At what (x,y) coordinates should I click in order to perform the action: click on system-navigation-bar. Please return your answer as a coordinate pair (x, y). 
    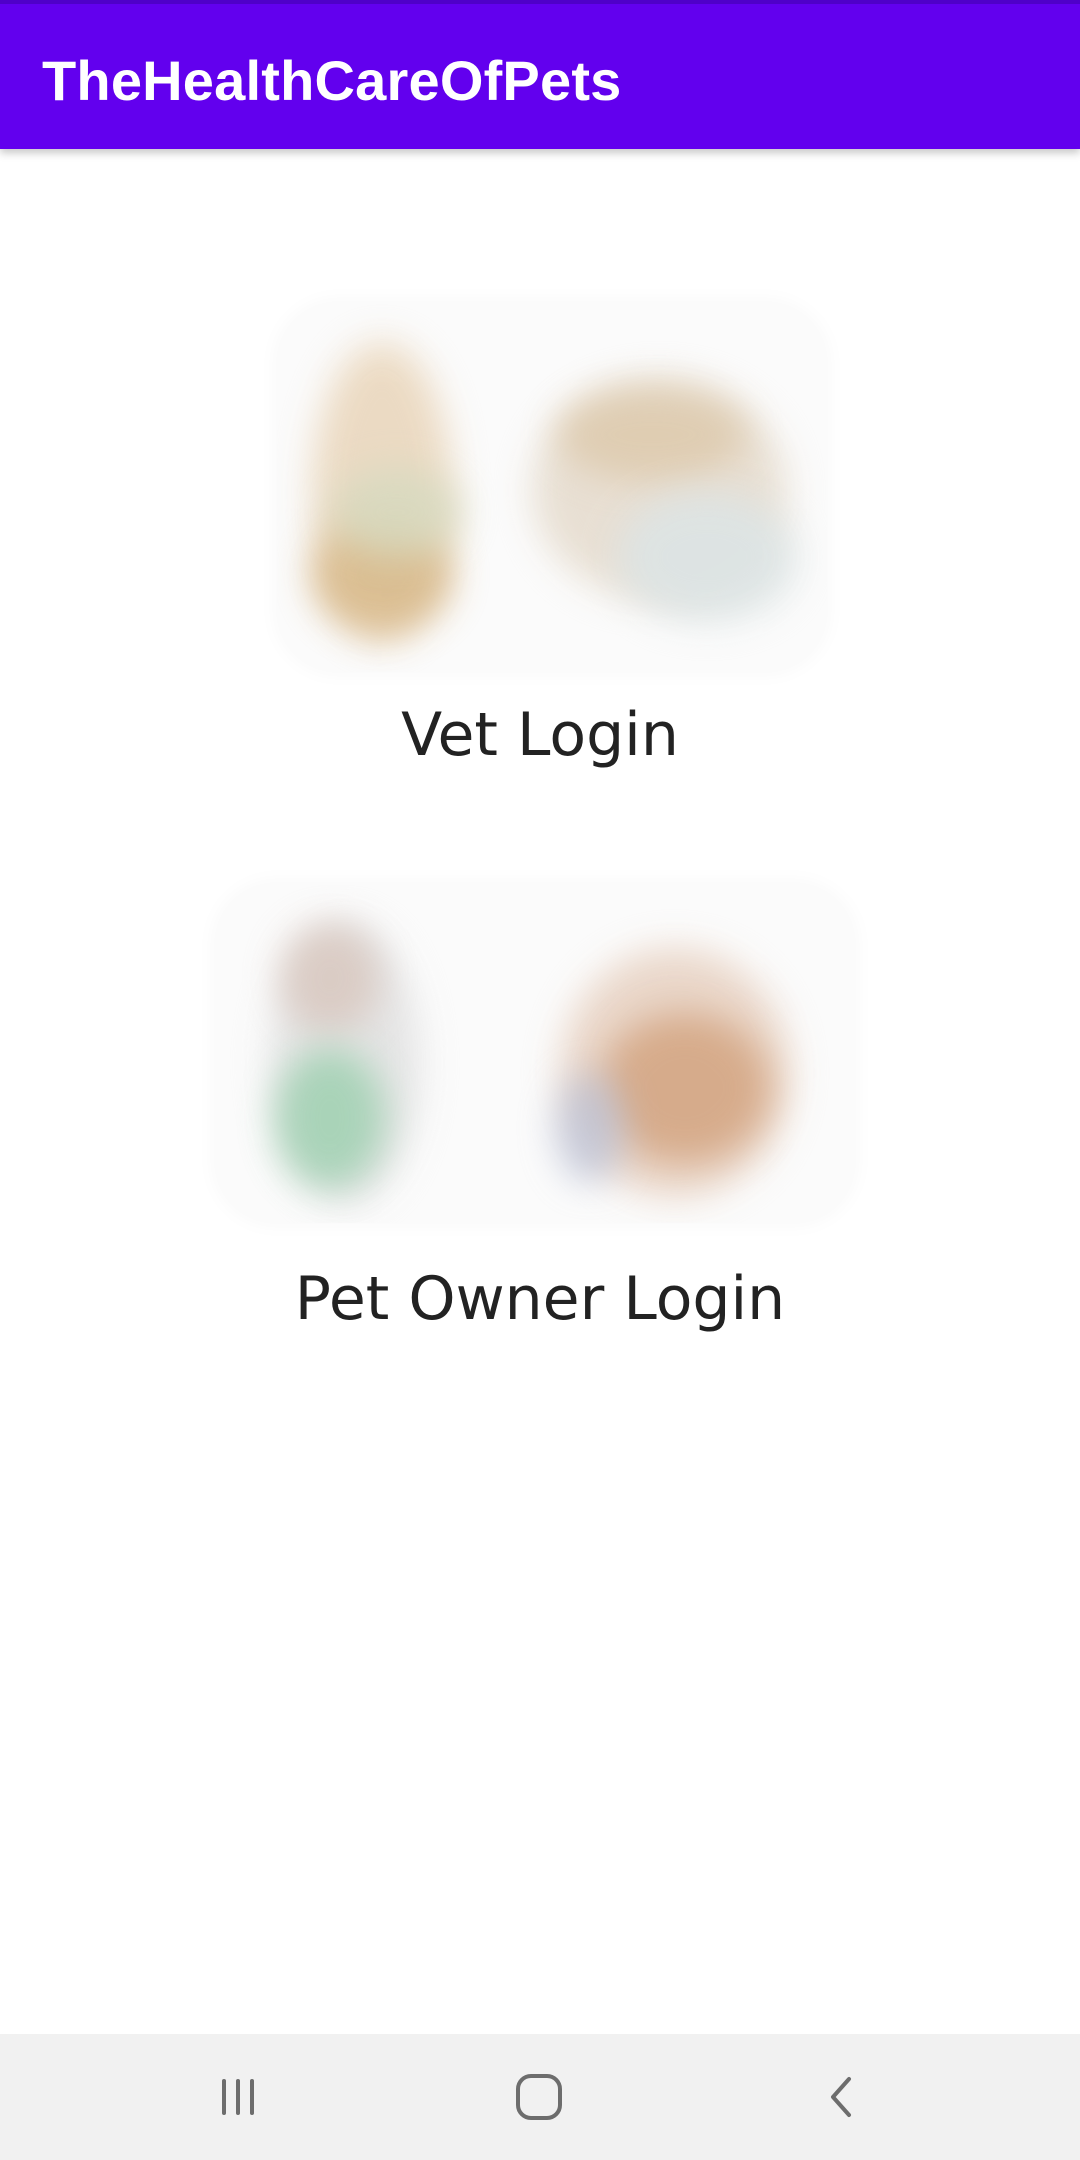
    Looking at the image, I should click on (540, 2097).